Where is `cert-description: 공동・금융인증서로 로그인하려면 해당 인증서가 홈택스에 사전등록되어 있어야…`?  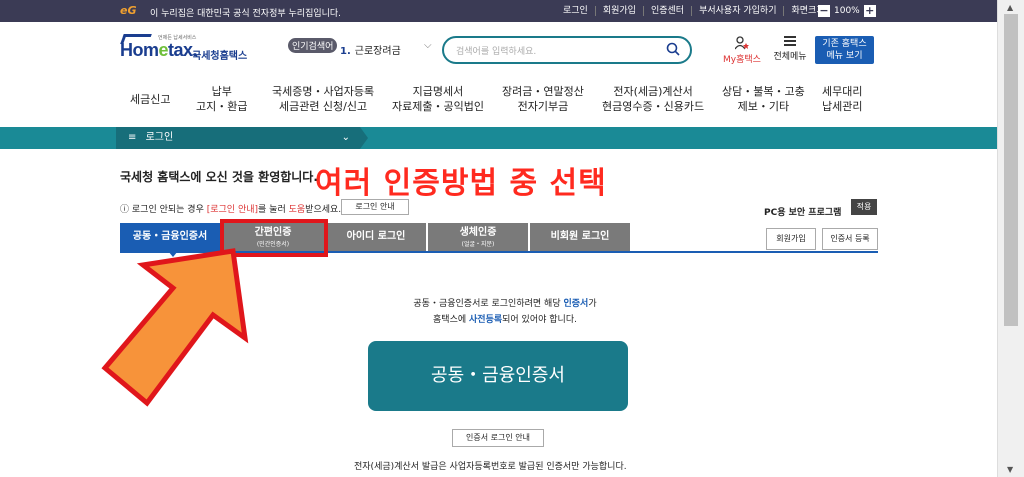 cert-description: 공동・금융인증서로 로그인하려면 해당 인증서가 홈택스에 사전등록되어 있어야… is located at coordinates (505, 312).